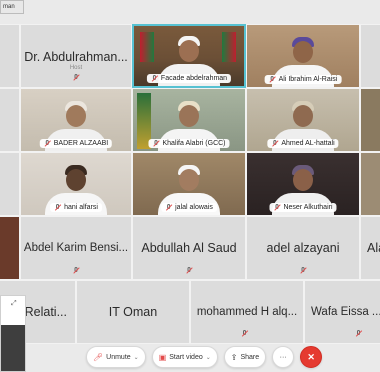  Describe the element at coordinates (308, 143) in the screenshot. I see `participant-name: Ahmed AL-hattali` at that location.